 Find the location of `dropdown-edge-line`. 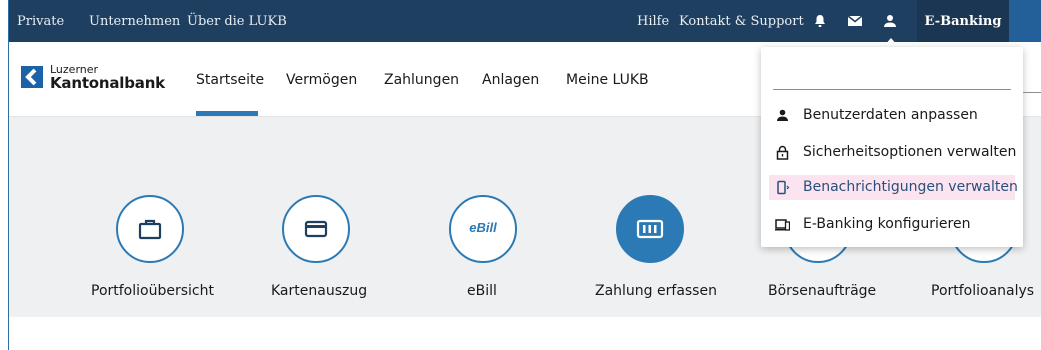

dropdown-edge-line is located at coordinates (1032, 92).